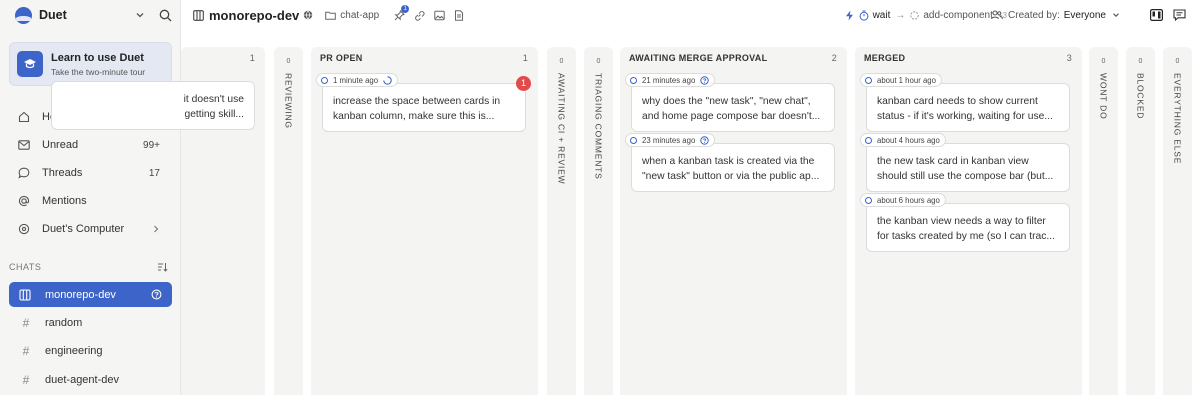 This screenshot has width=1200, height=395. I want to click on nav-mentions: Mentions, so click(90, 201).